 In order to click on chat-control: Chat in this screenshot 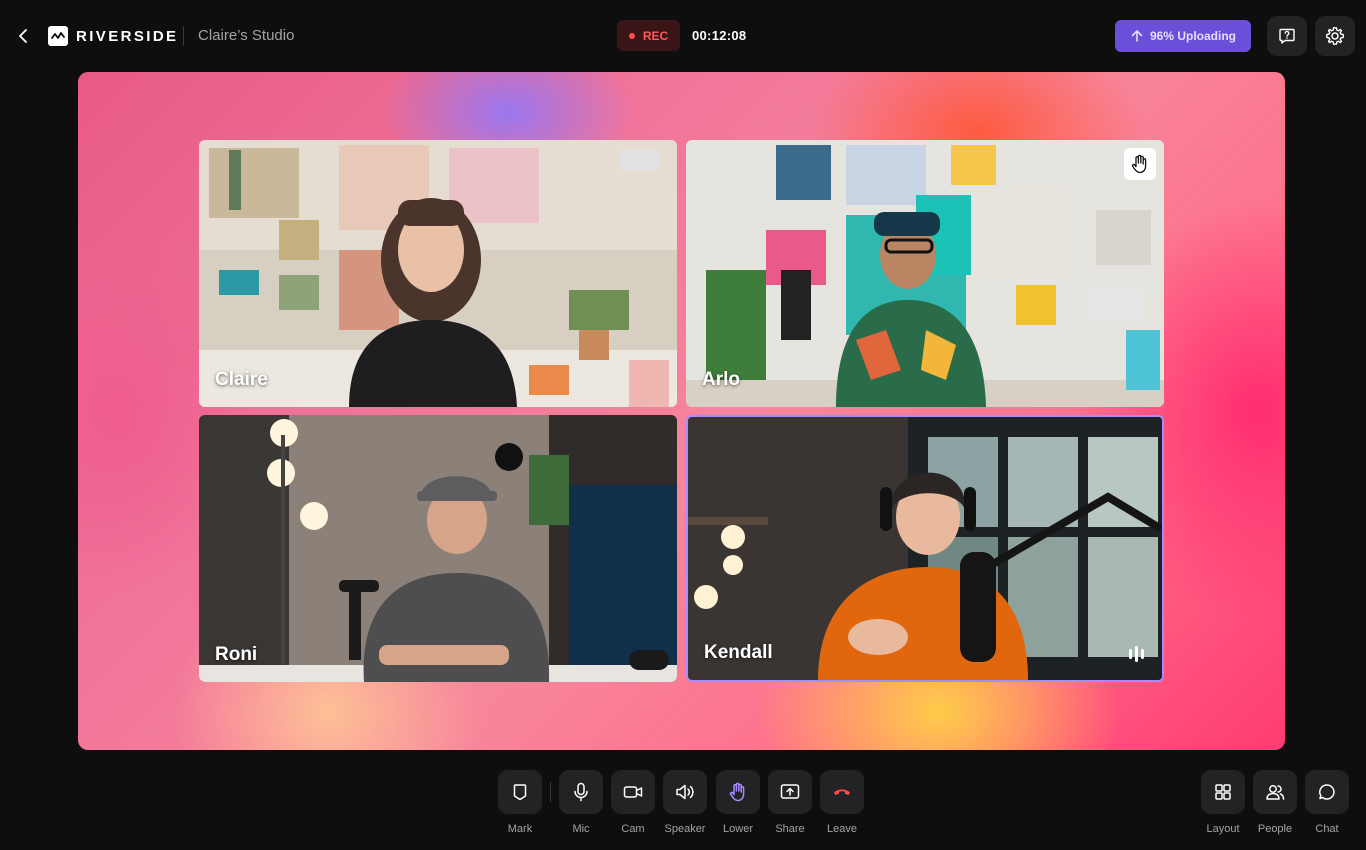, I will do `click(1327, 802)`.